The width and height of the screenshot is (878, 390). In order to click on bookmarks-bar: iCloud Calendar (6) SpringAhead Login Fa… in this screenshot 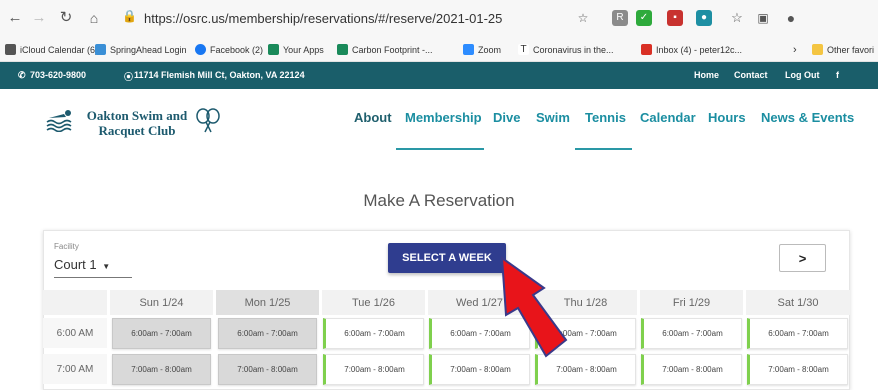, I will do `click(439, 49)`.